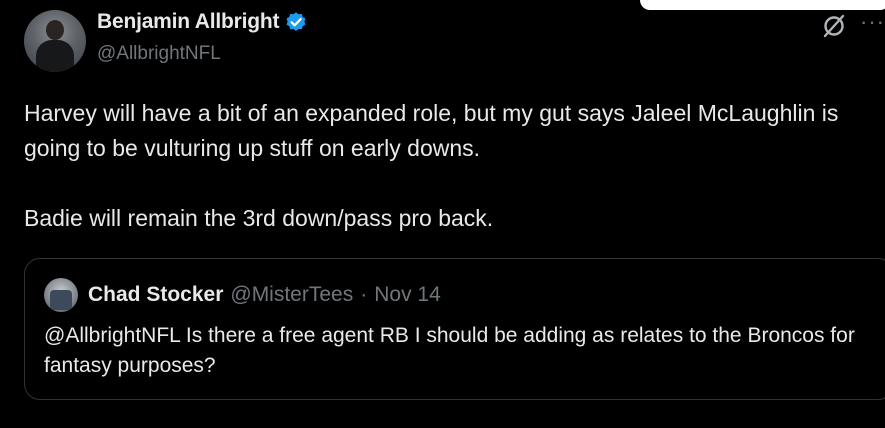 The image size is (885, 428). I want to click on author-name-row: Benjamin Allbright, so click(202, 22).